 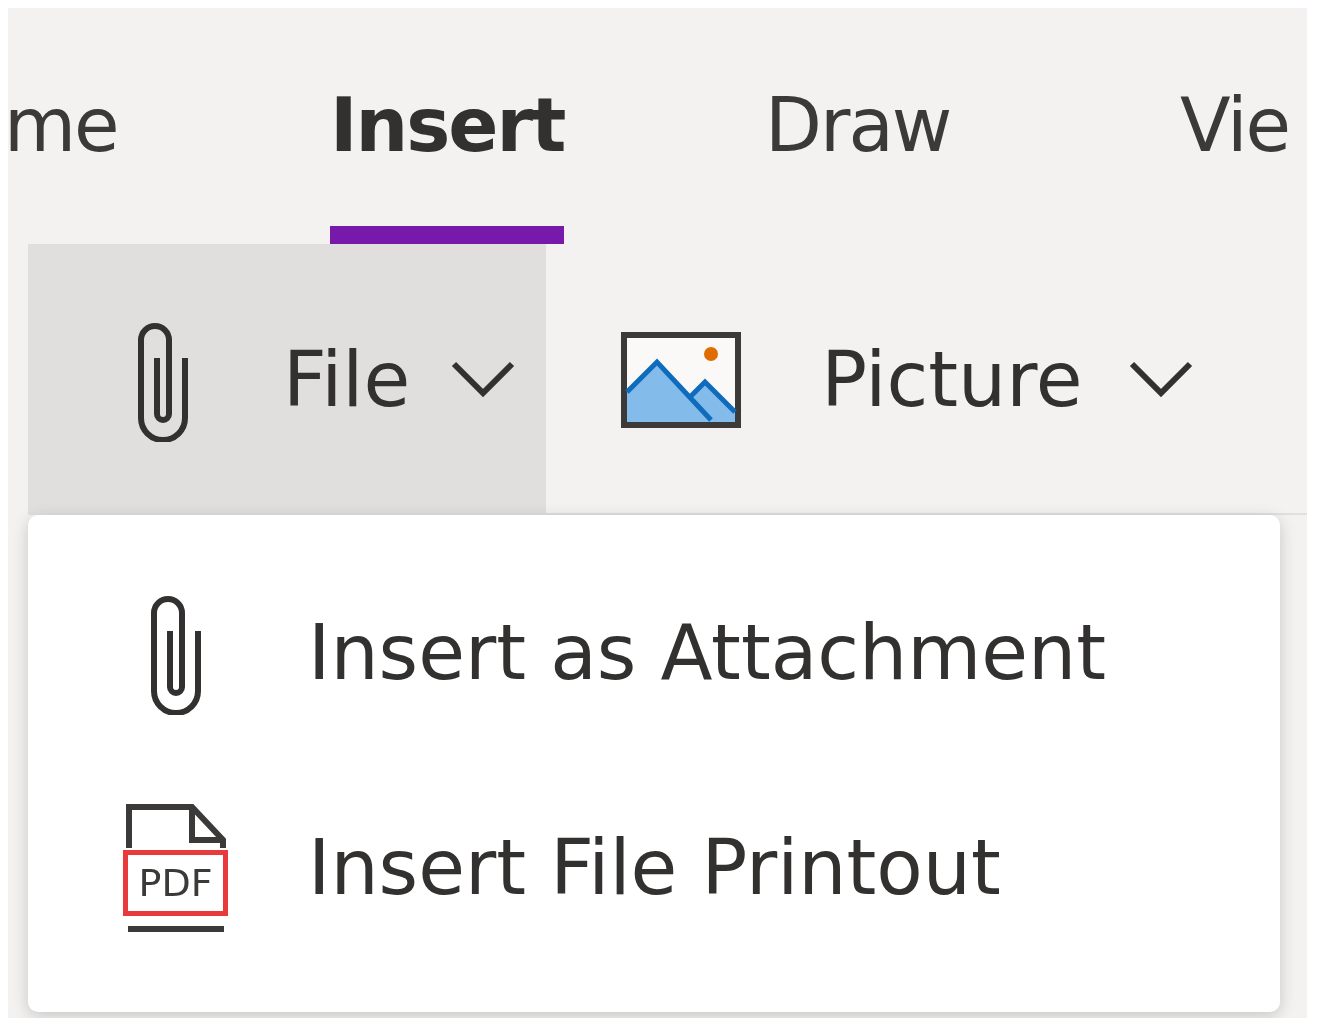 What do you see at coordinates (885, 379) in the screenshot?
I see `picture-button: Picture` at bounding box center [885, 379].